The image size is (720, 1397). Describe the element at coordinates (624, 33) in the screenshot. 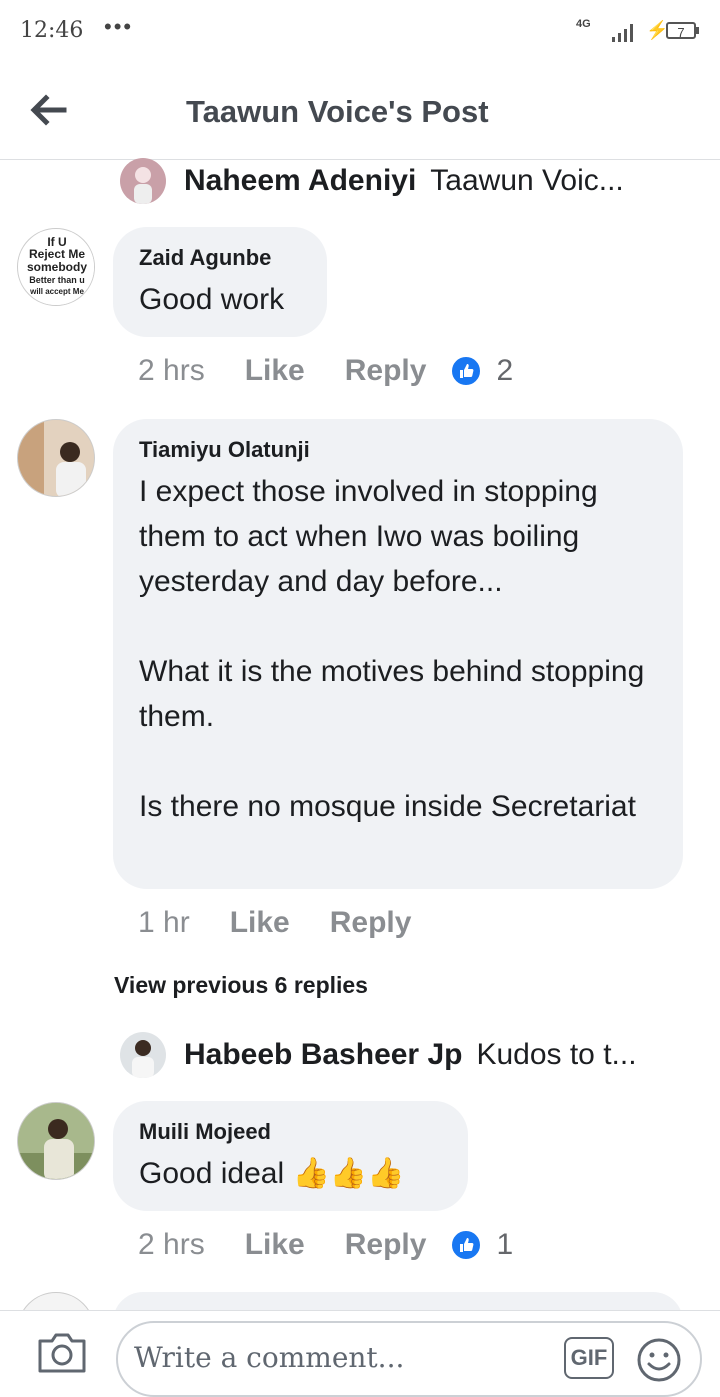

I see `signal-icon` at that location.